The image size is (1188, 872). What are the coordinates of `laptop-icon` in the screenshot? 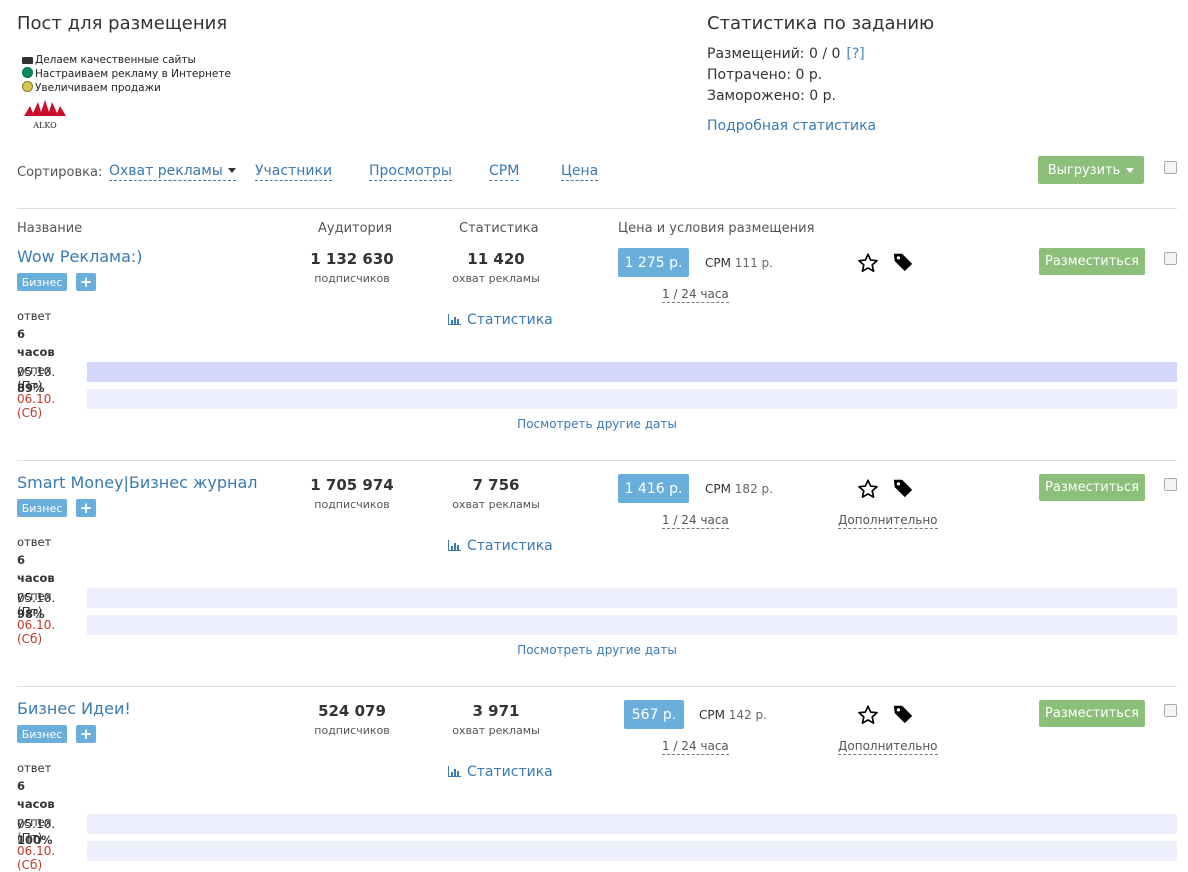 It's located at (27, 60).